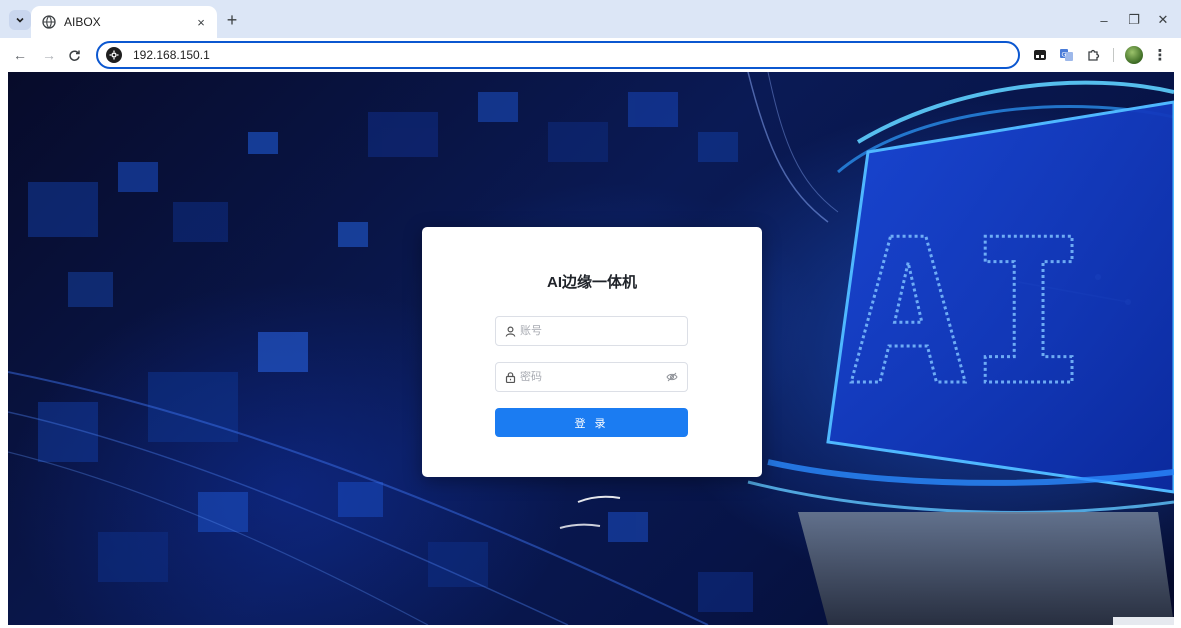  Describe the element at coordinates (1160, 55) in the screenshot. I see `browser-menu-button: ⋮` at that location.